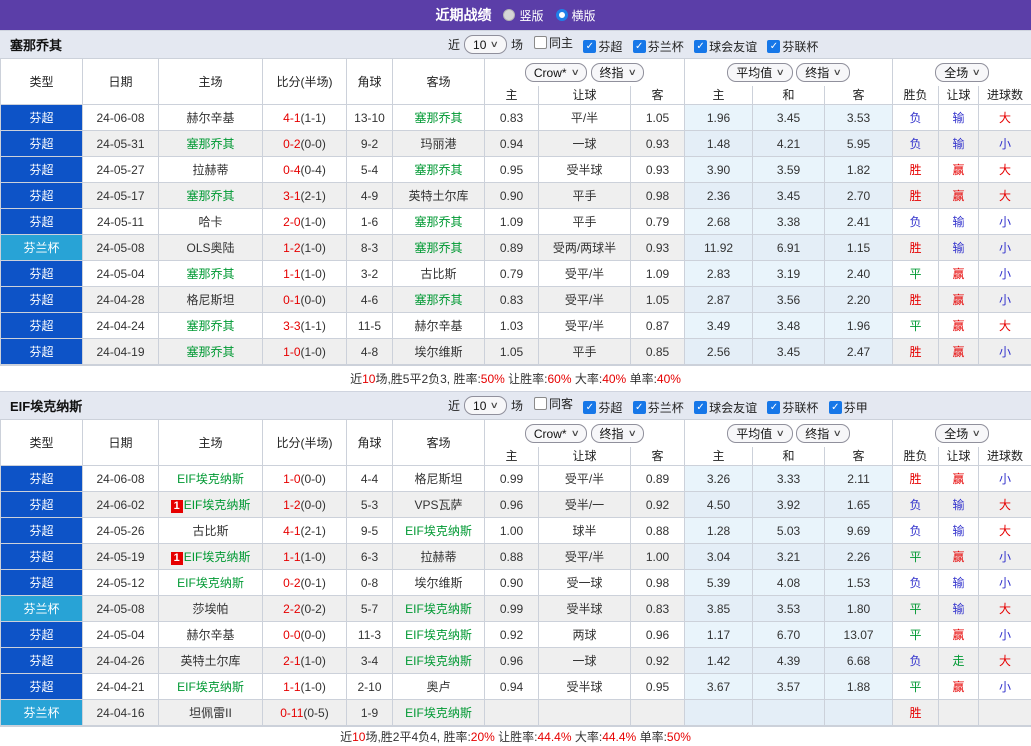 This screenshot has height=746, width=1031. What do you see at coordinates (211, 443) in the screenshot?
I see `col-home: 主场` at bounding box center [211, 443].